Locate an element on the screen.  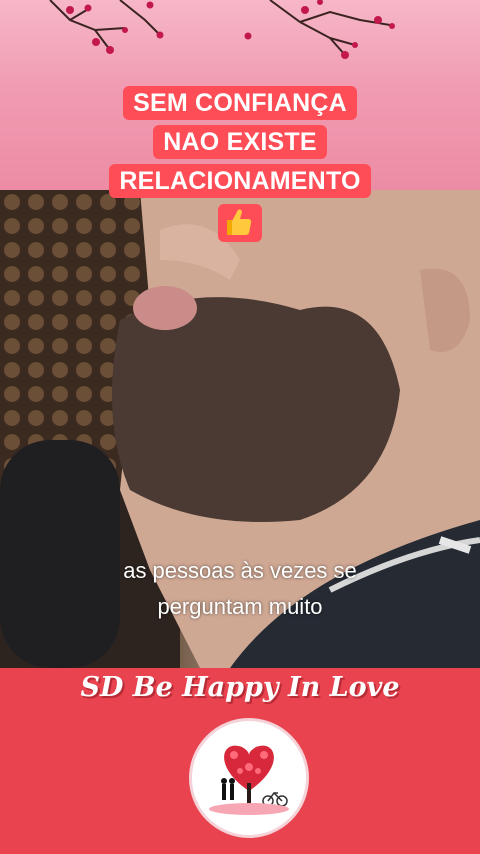
cherry-branch-decoration is located at coordinates (222, 29).